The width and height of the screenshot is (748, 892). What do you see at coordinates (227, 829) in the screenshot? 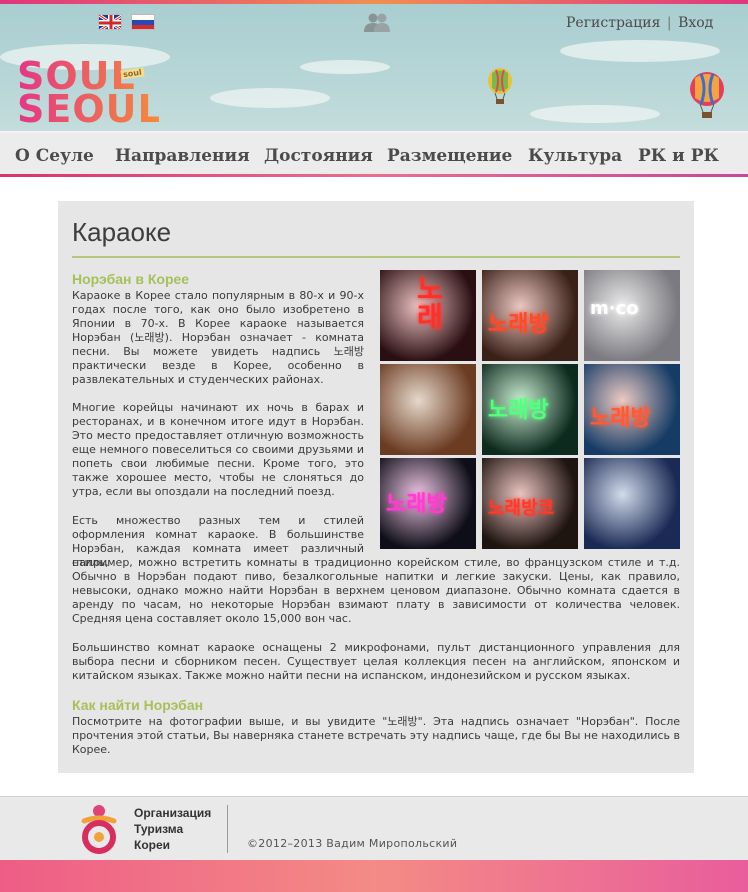
I see `footer-divider` at bounding box center [227, 829].